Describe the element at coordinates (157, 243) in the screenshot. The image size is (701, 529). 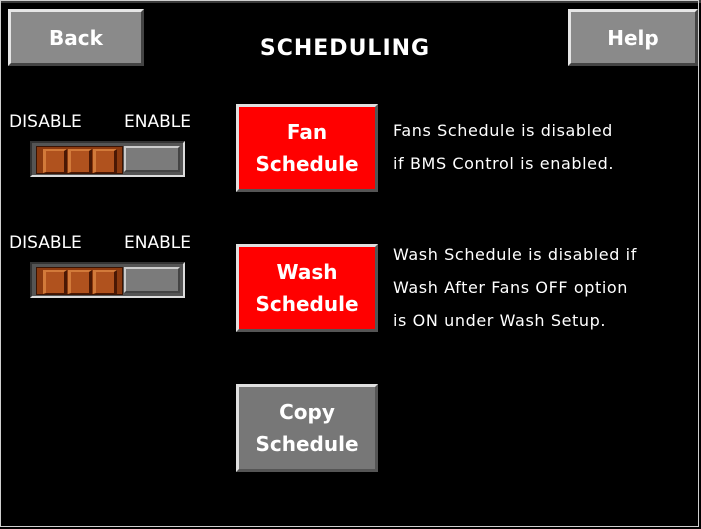
I see `wash-enable-label: ENABLE` at that location.